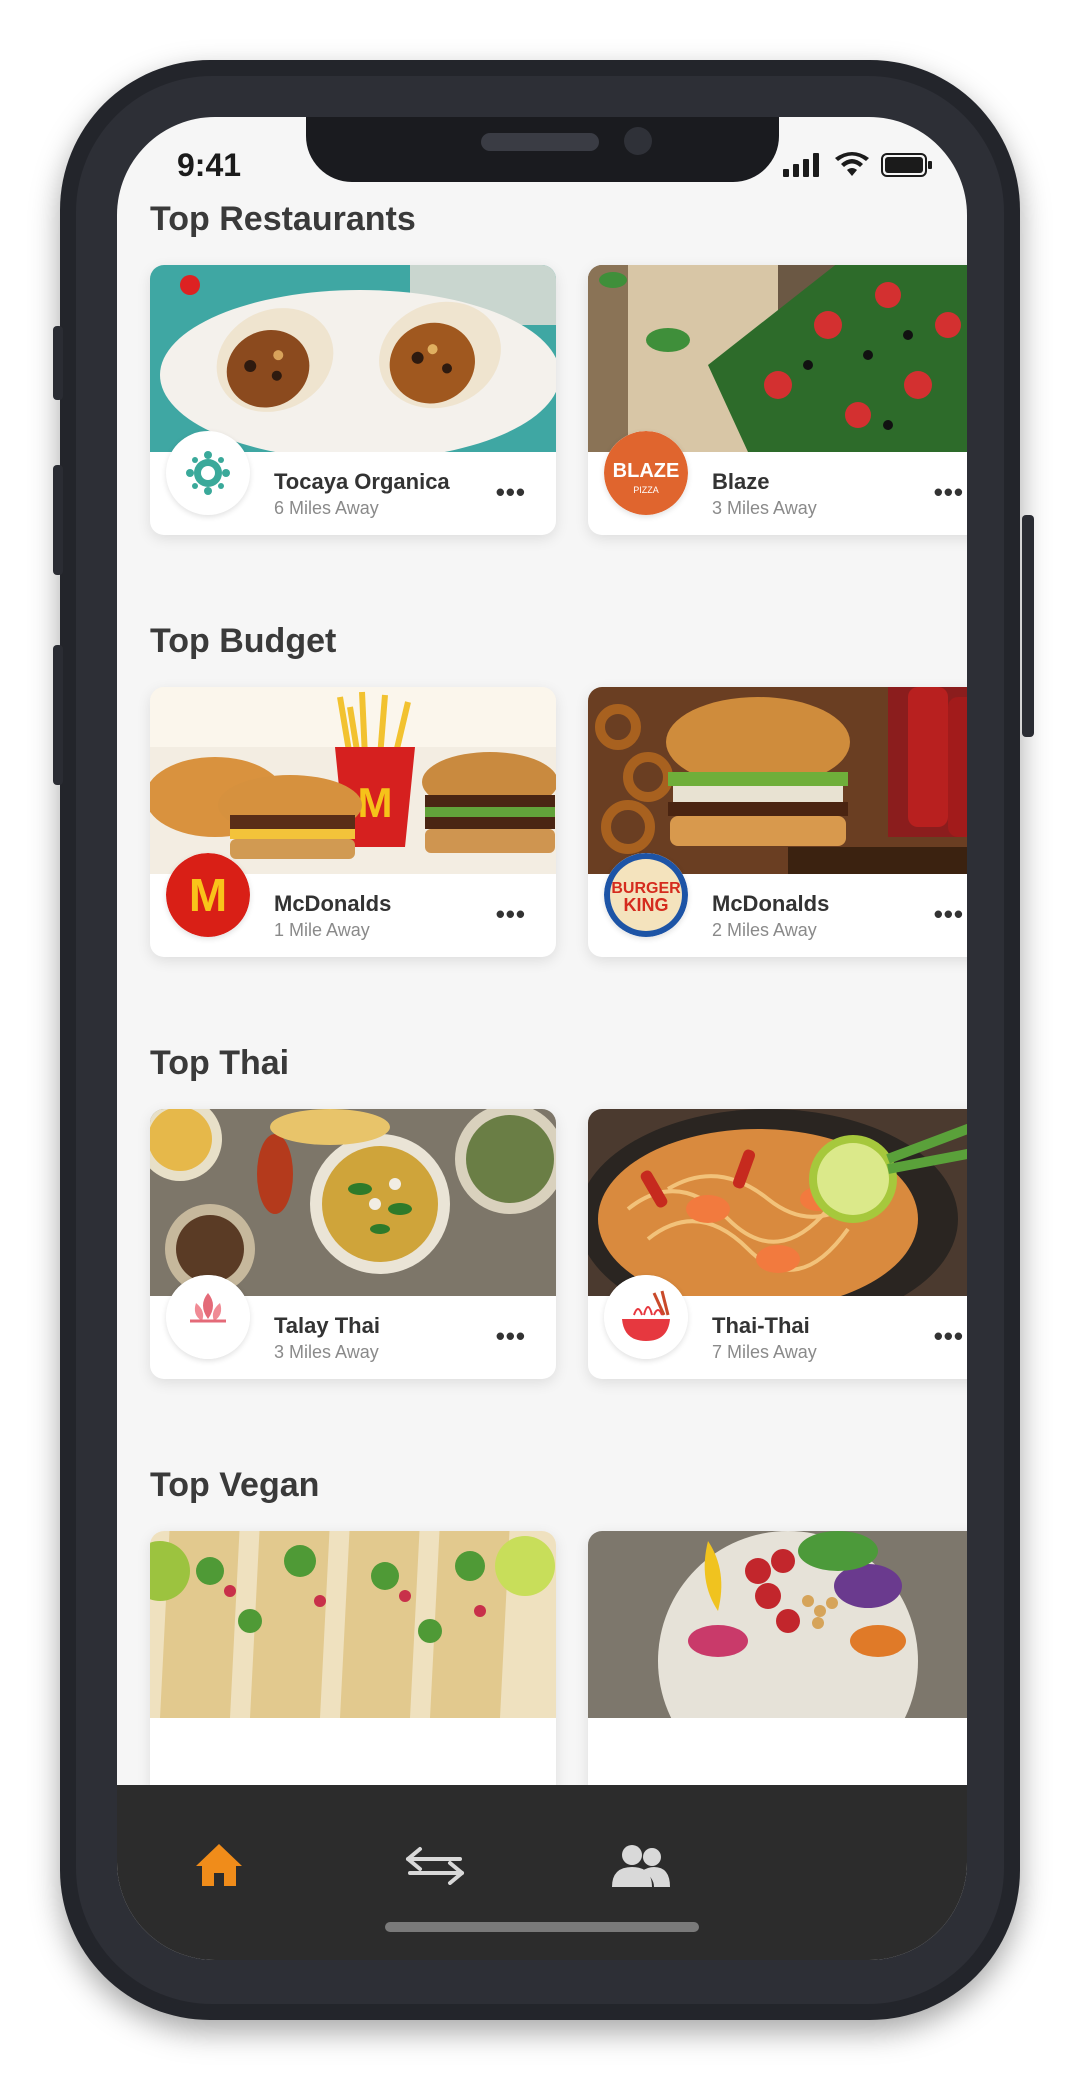 The width and height of the screenshot is (1087, 2081). Describe the element at coordinates (764, 930) in the screenshot. I see `restaurant-distance: 2 Miles Away` at that location.